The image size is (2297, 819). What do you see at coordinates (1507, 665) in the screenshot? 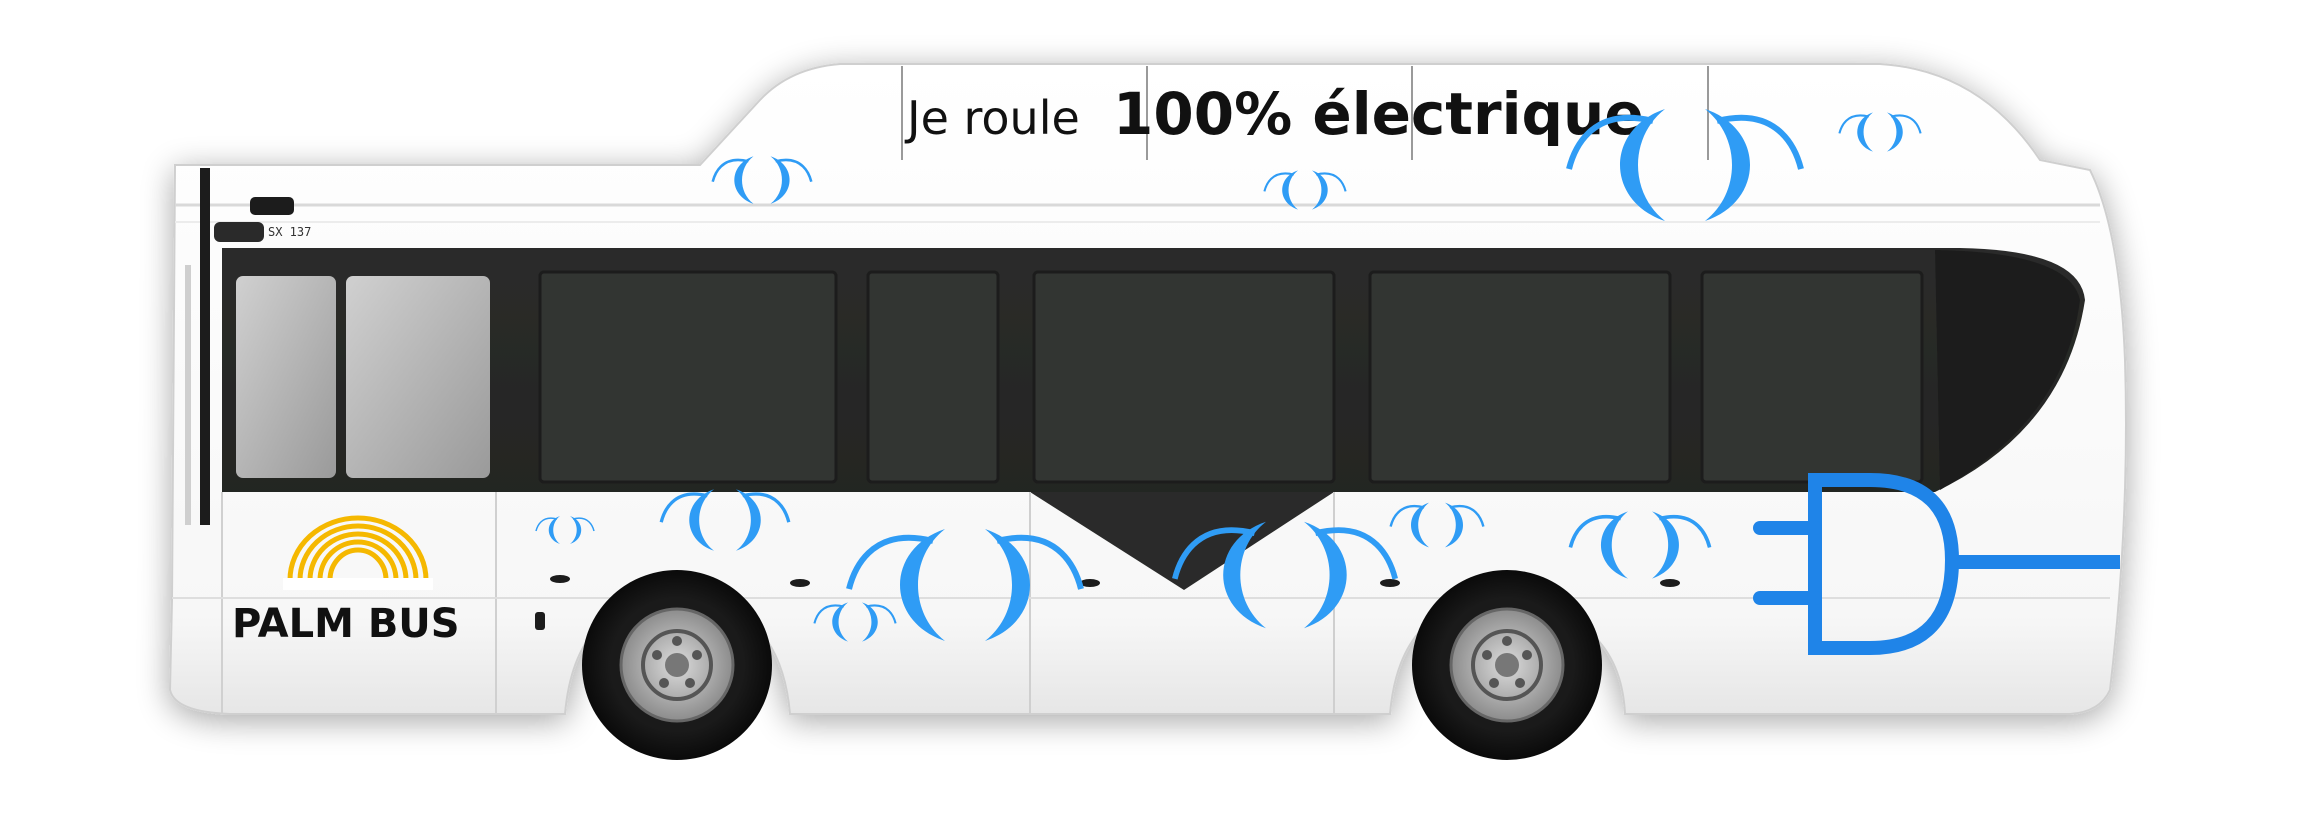
I see `rear-wheel` at bounding box center [1507, 665].